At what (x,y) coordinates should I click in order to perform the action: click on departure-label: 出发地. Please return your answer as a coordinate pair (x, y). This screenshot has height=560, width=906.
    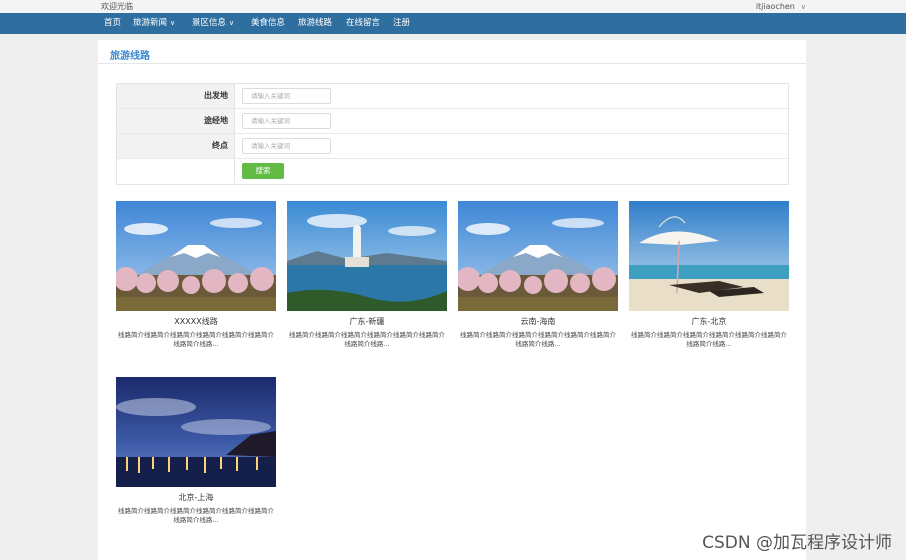
    Looking at the image, I should click on (176, 96).